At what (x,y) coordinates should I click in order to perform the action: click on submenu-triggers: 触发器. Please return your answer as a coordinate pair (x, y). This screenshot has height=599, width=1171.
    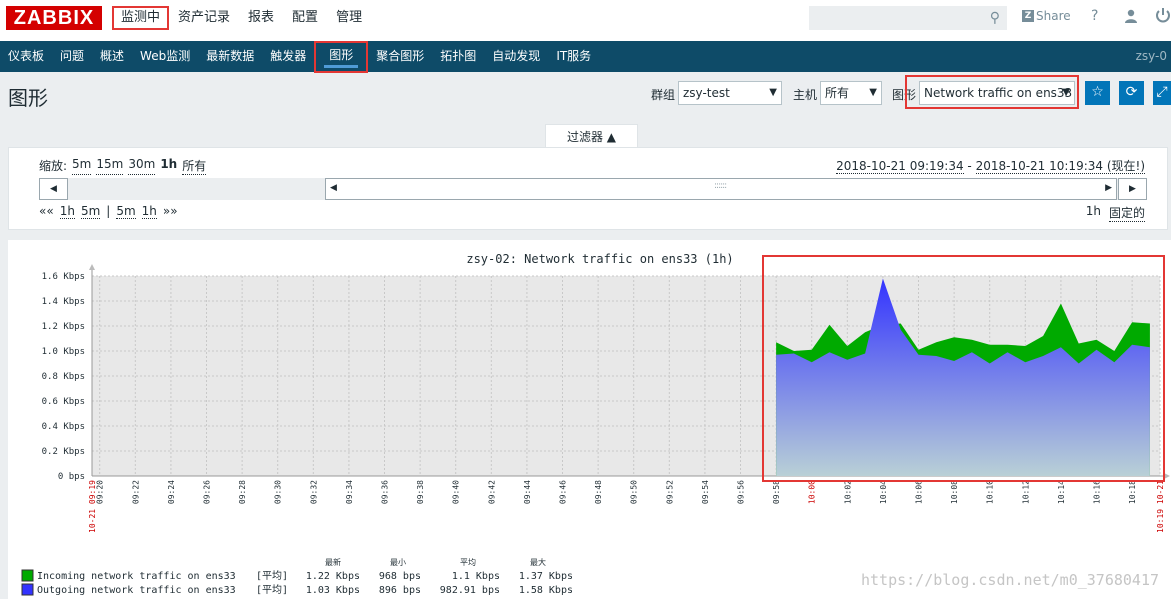
    Looking at the image, I should click on (288, 56).